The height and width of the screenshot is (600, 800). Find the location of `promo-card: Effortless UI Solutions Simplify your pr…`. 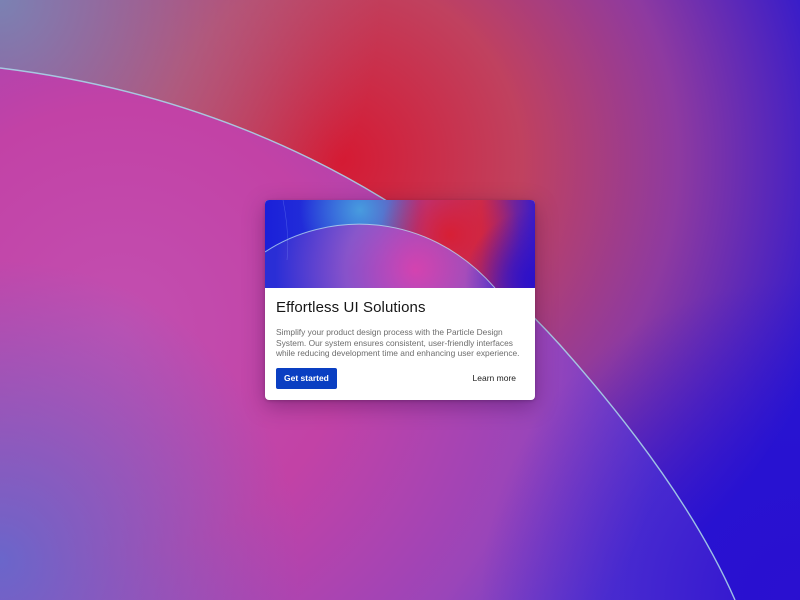

promo-card: Effortless UI Solutions Simplify your pr… is located at coordinates (400, 300).